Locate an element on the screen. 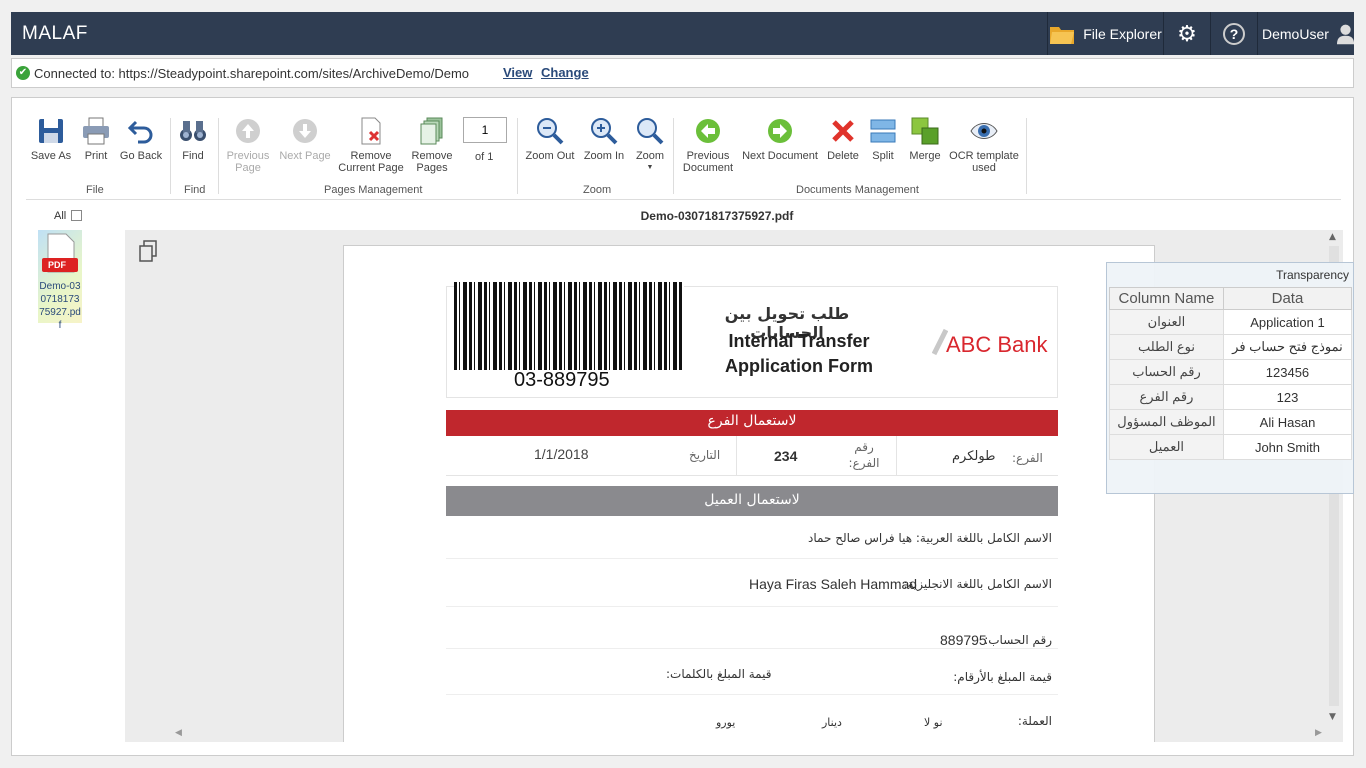 Image resolution: width=1366 pixels, height=768 pixels. name-english-label: الاسم الكامل باللغة الانجليزية: is located at coordinates (977, 584).